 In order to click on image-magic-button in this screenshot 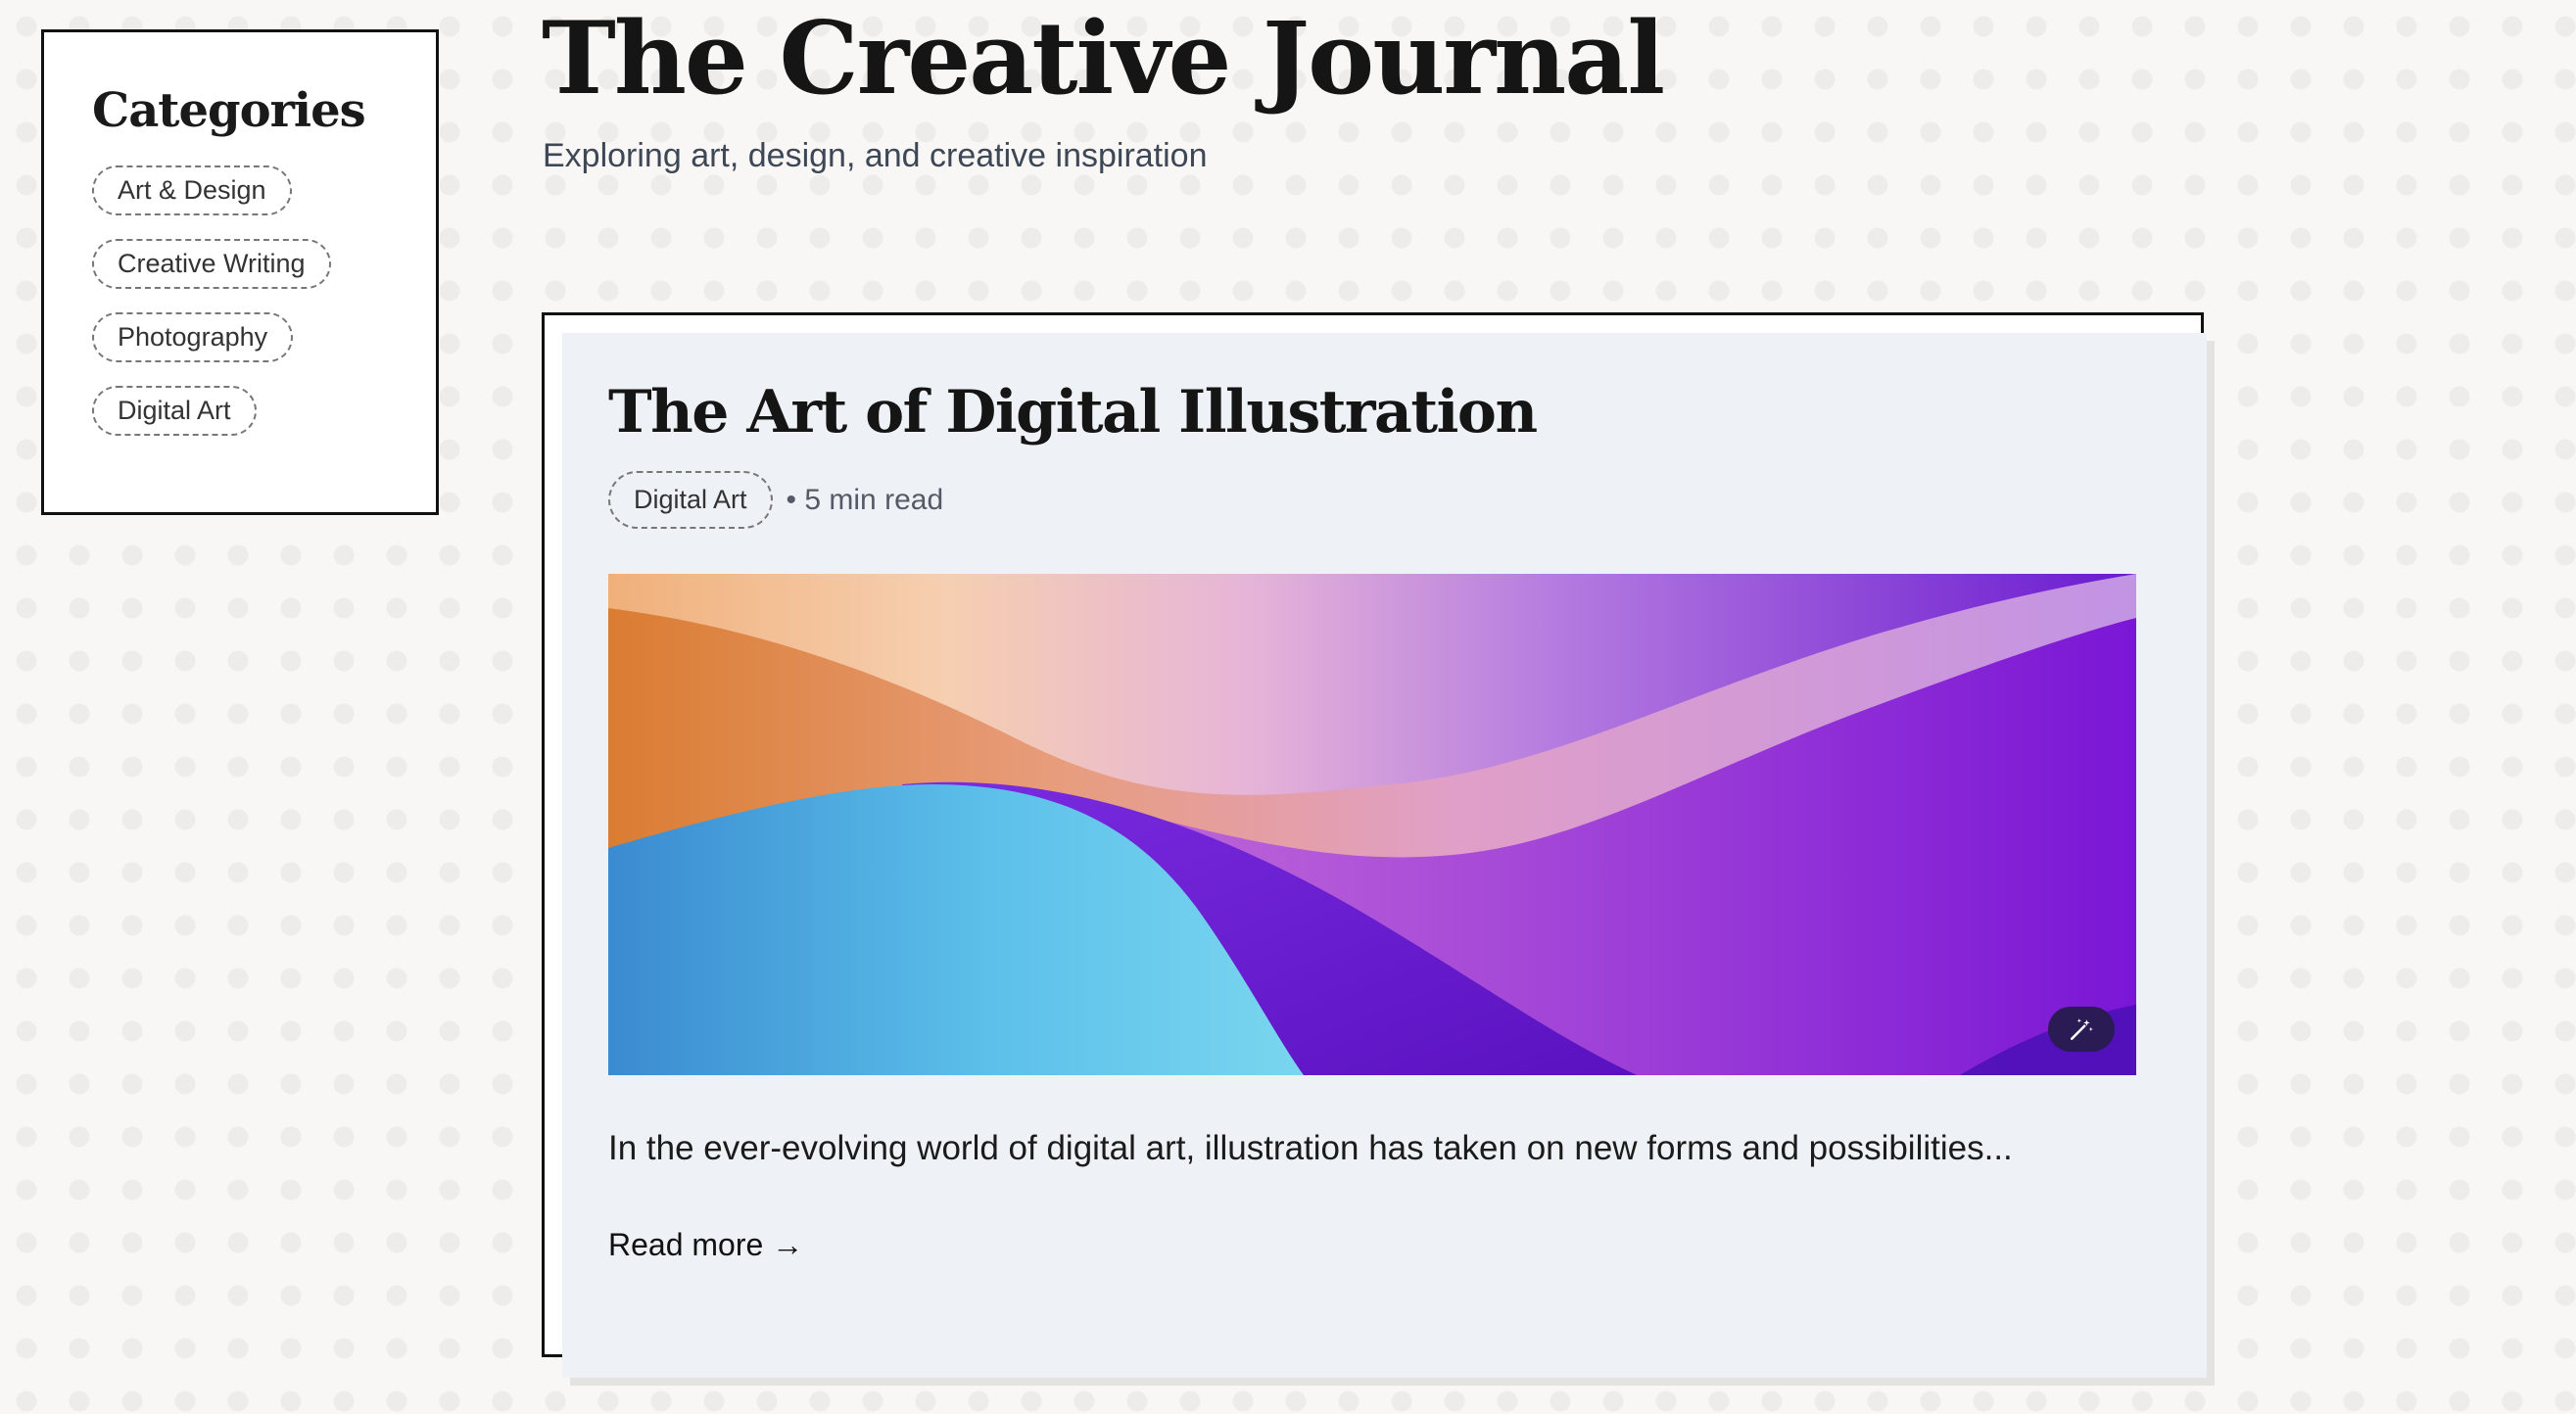, I will do `click(2082, 1029)`.